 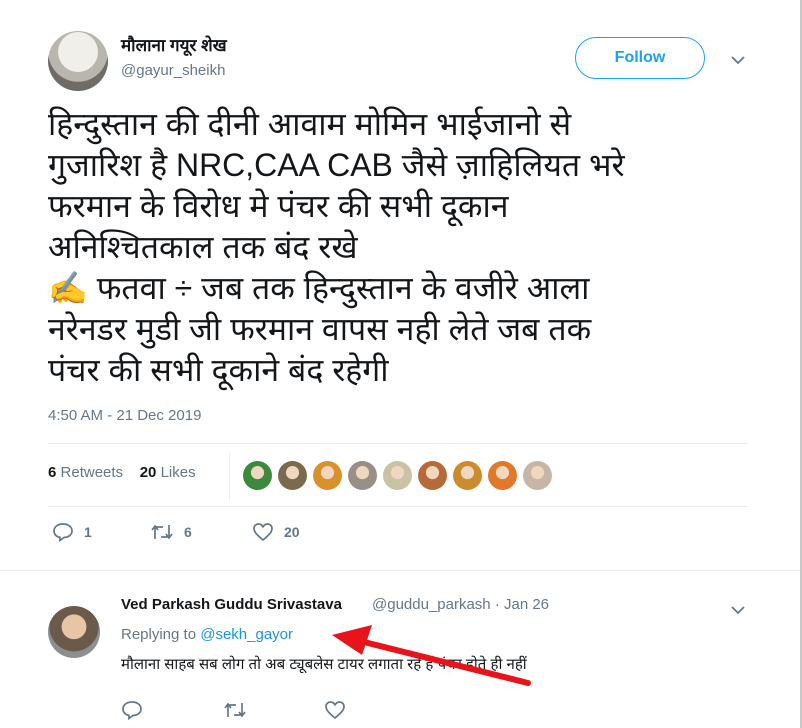 I want to click on retweet-action: 6, so click(x=171, y=532).